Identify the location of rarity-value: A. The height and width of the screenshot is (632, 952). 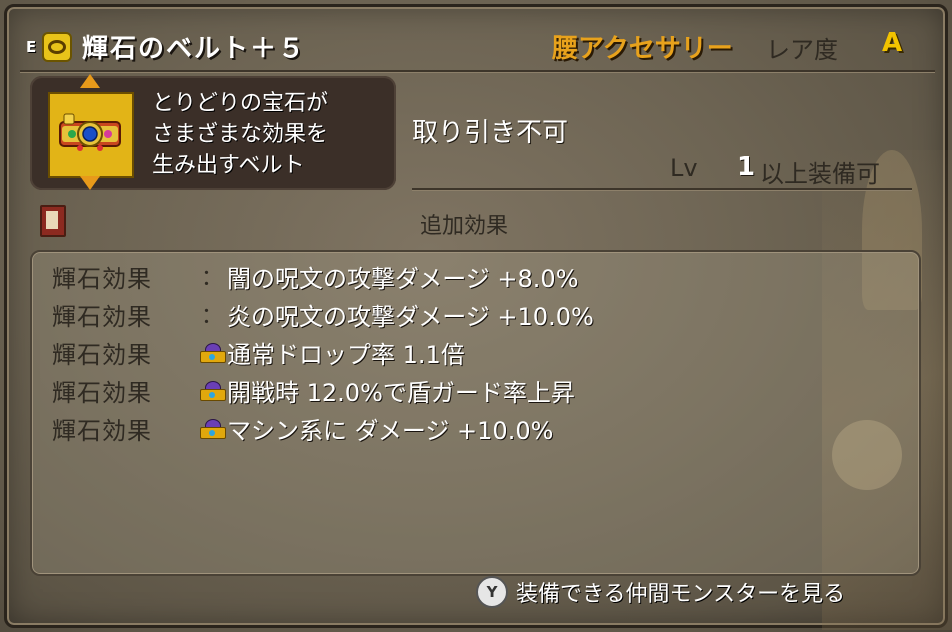
(892, 43).